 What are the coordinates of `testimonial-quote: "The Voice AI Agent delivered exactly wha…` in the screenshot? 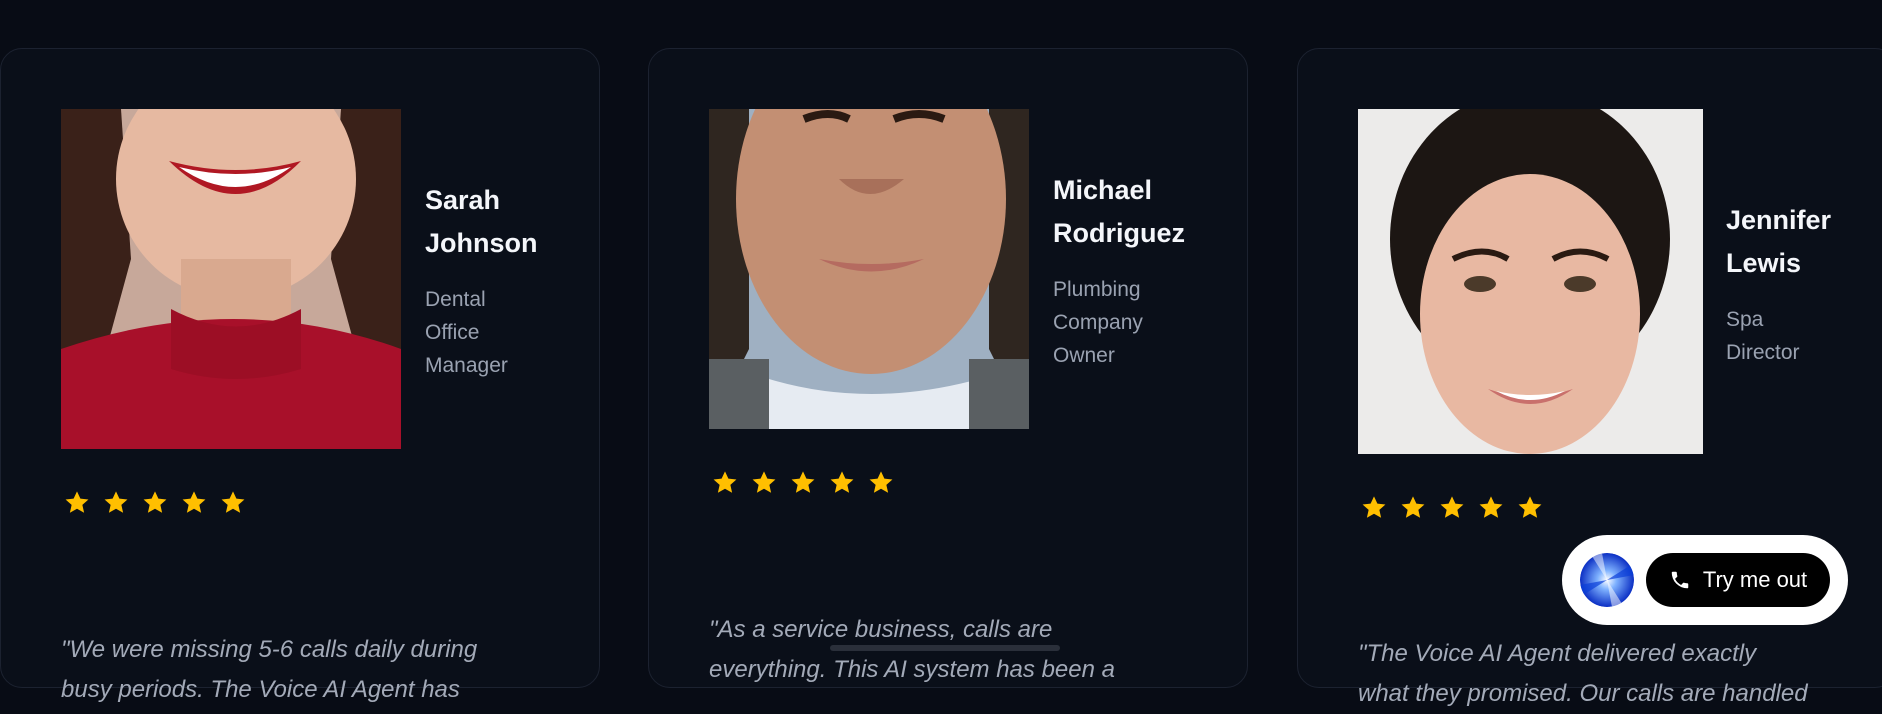 It's located at (1583, 673).